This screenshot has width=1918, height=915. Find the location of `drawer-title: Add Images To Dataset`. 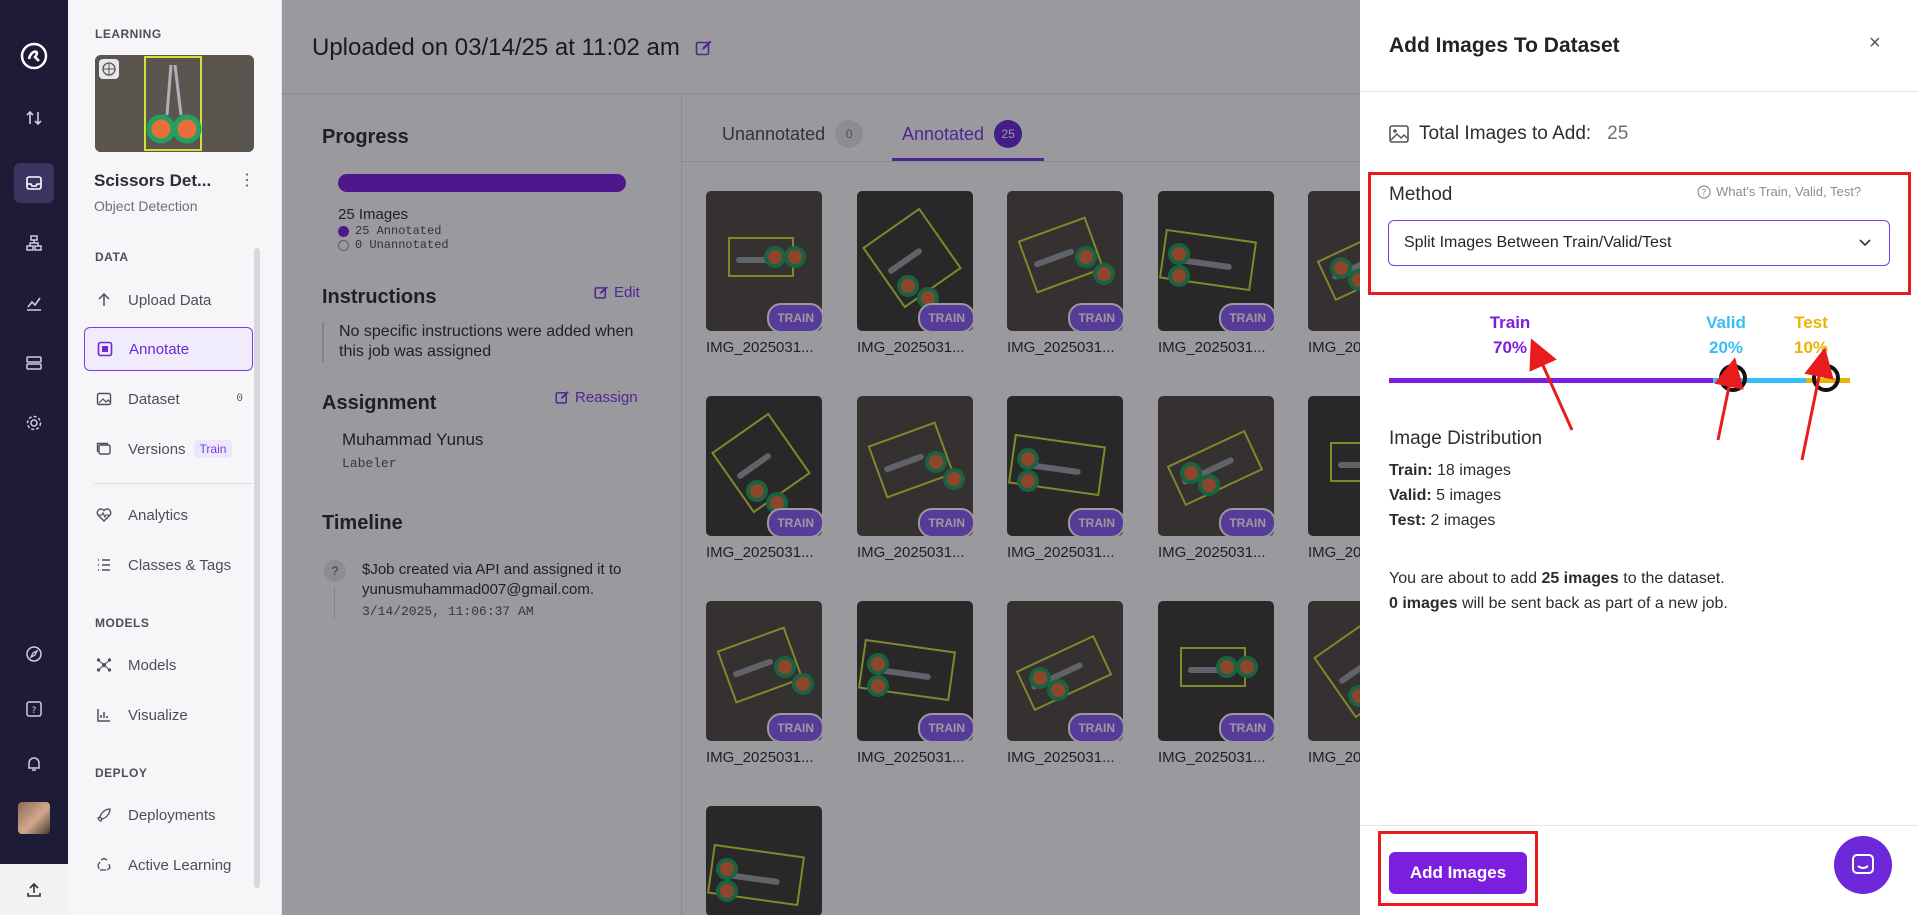

drawer-title: Add Images To Dataset is located at coordinates (1504, 45).